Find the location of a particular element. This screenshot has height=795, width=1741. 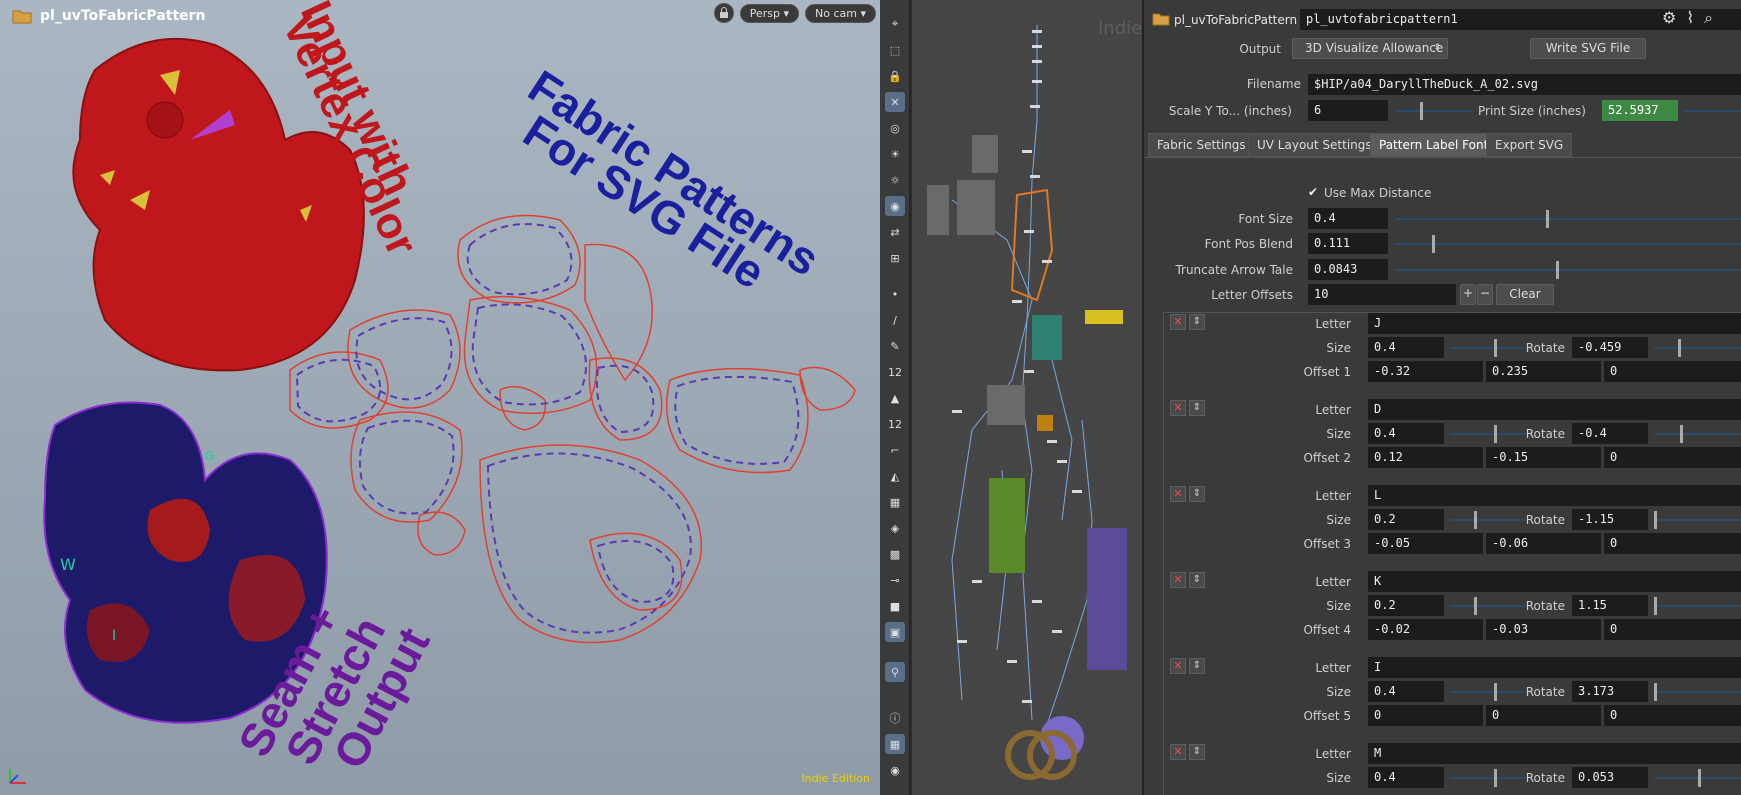

letter-field: D is located at coordinates (1554, 409).